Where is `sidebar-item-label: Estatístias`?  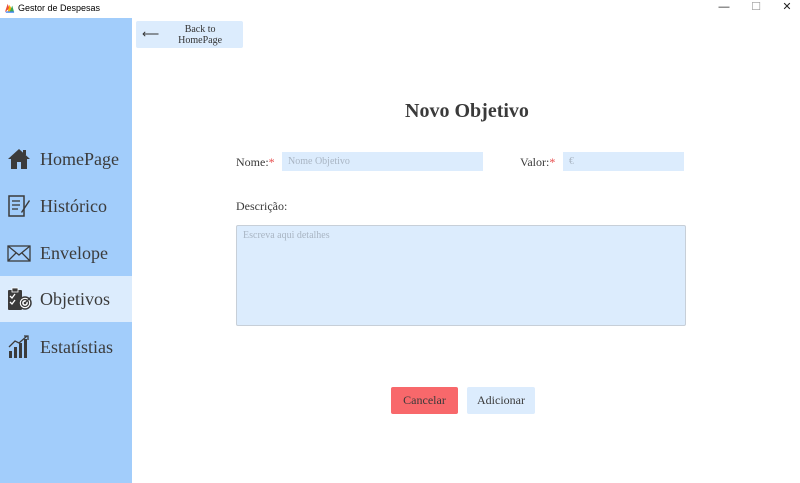
sidebar-item-label: Estatístias is located at coordinates (76, 346).